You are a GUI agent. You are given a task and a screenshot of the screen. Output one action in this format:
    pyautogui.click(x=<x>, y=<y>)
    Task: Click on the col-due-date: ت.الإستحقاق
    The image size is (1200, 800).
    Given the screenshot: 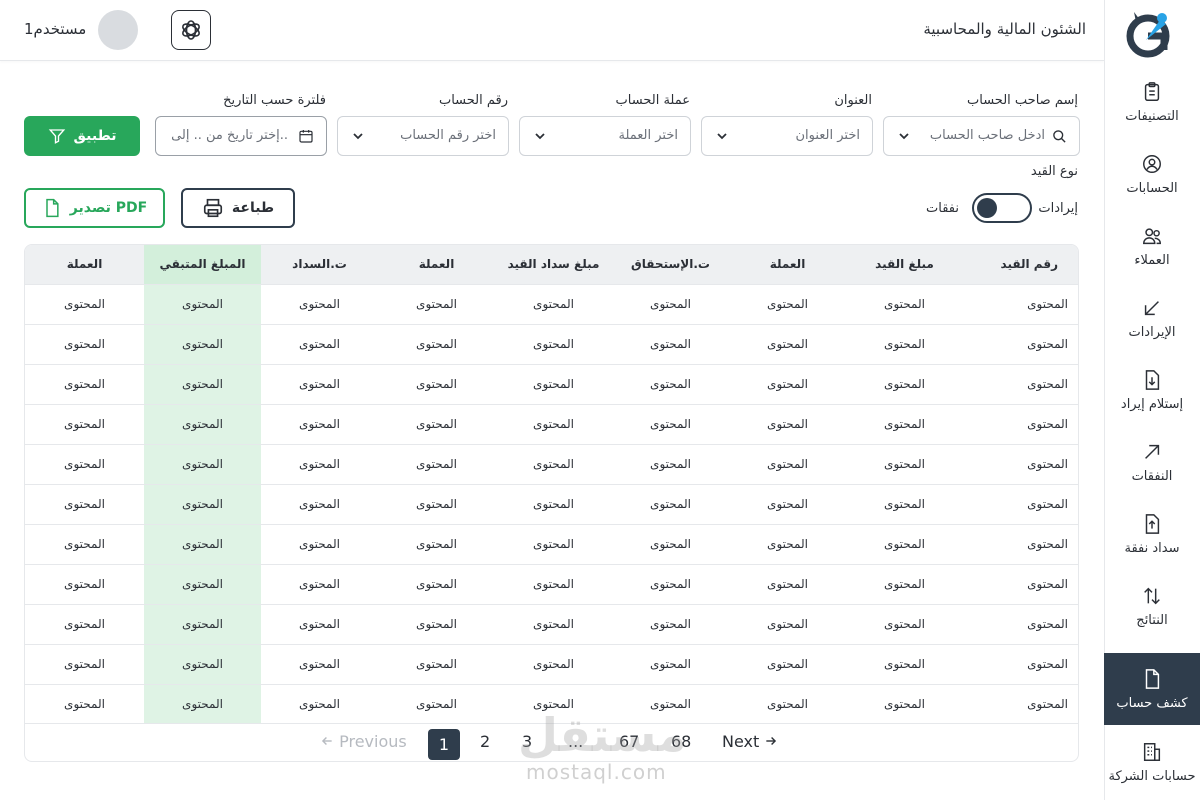 What is the action you would take?
    pyautogui.click(x=670, y=264)
    